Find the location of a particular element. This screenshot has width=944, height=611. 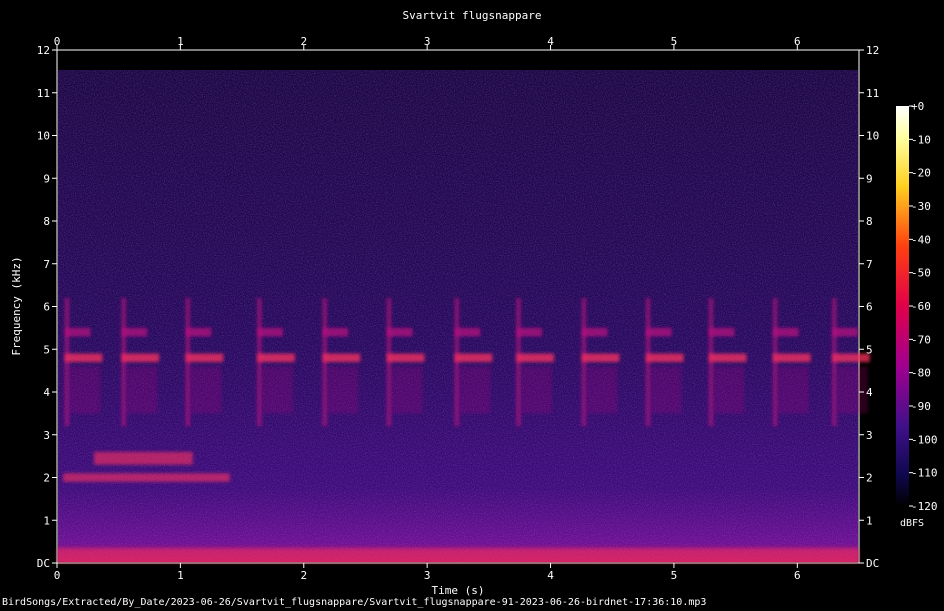

svg-text: -60 is located at coordinates (921, 306).